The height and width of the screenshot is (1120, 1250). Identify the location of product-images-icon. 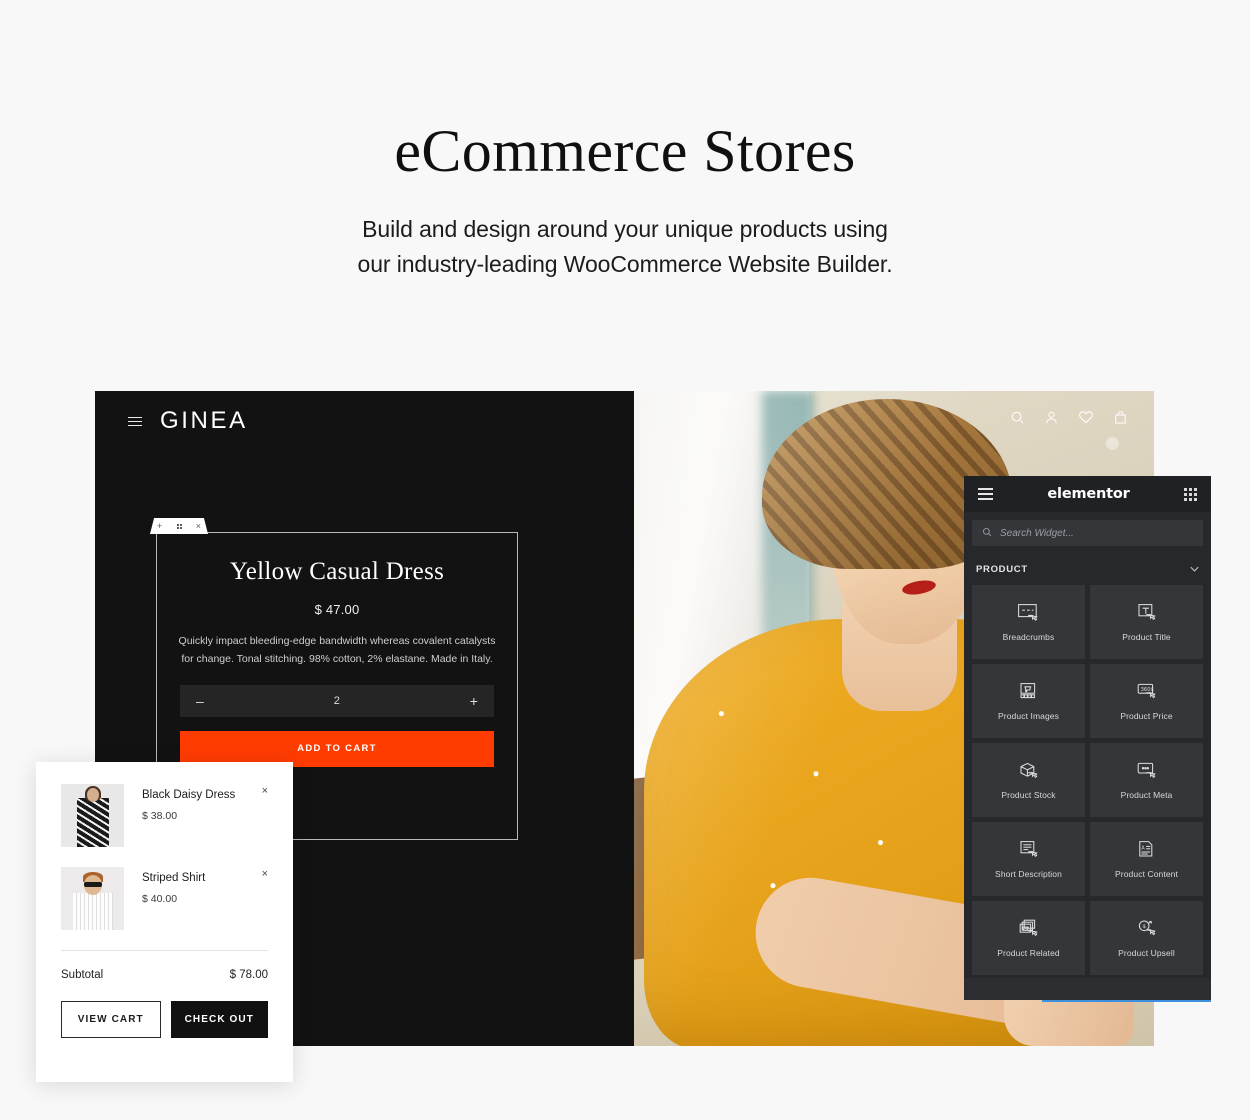
(1029, 692).